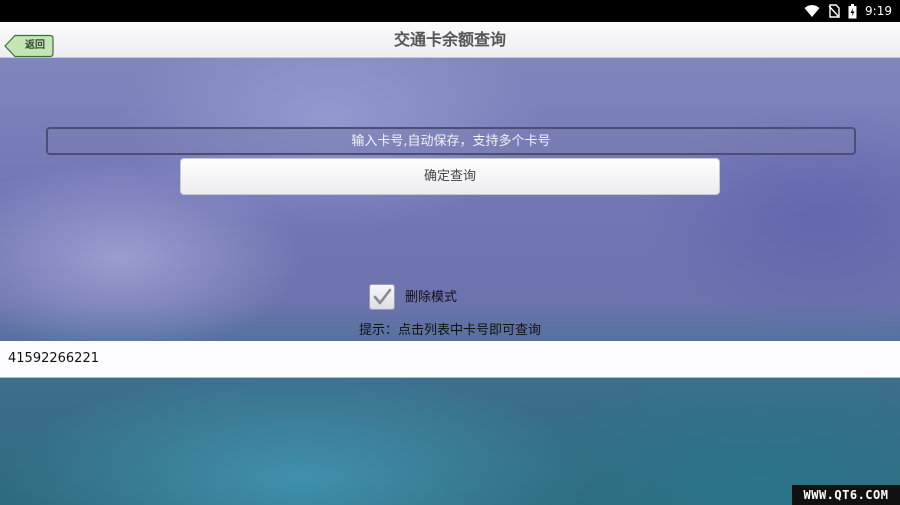 This screenshot has height=505, width=900. I want to click on list-item: 41592266221, so click(450, 359).